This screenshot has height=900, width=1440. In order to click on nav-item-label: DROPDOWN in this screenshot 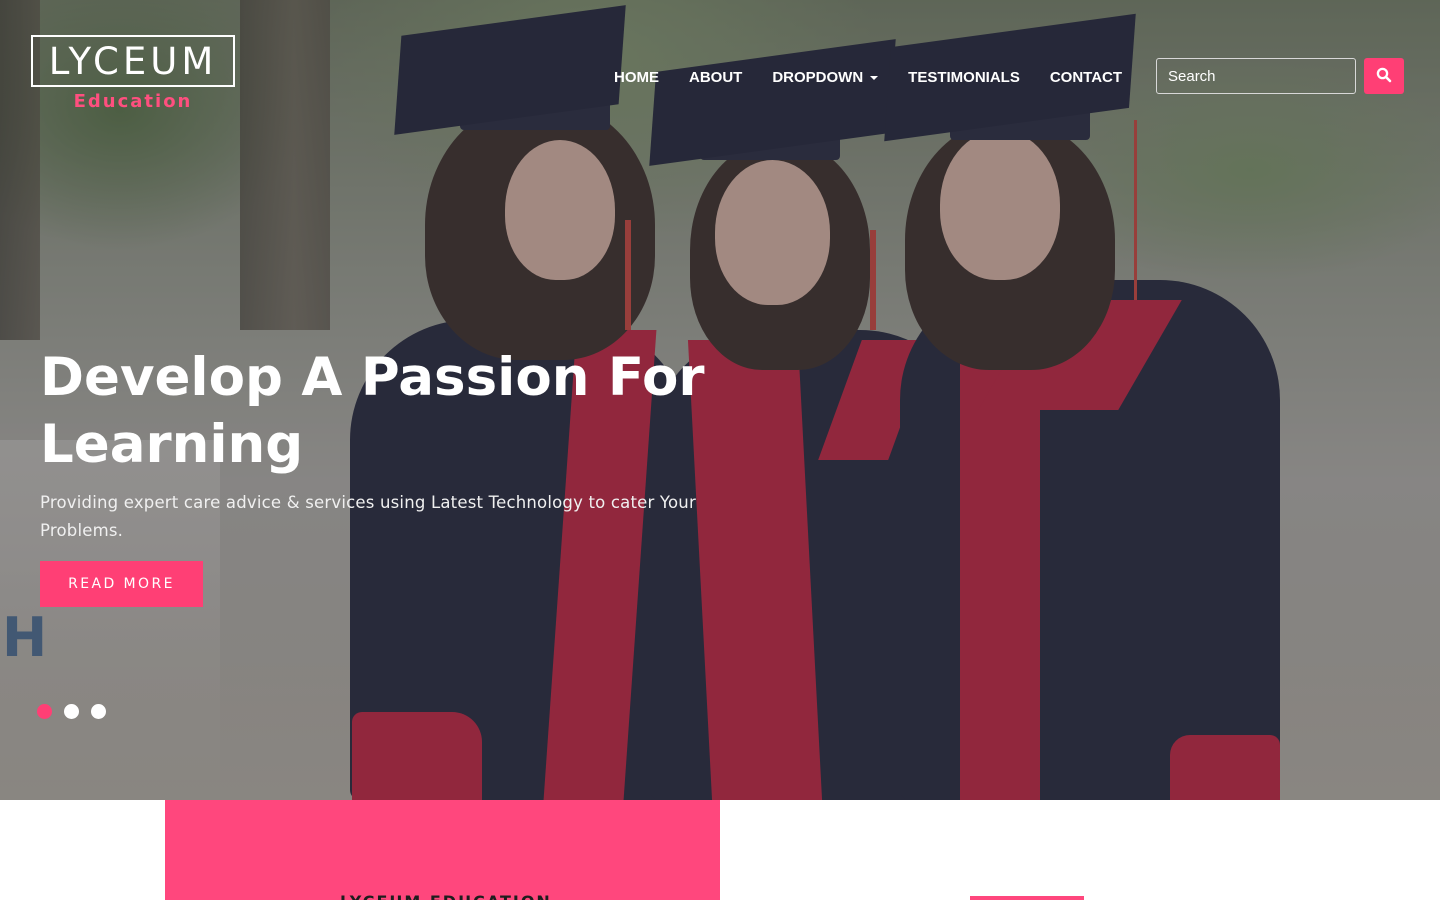, I will do `click(818, 77)`.